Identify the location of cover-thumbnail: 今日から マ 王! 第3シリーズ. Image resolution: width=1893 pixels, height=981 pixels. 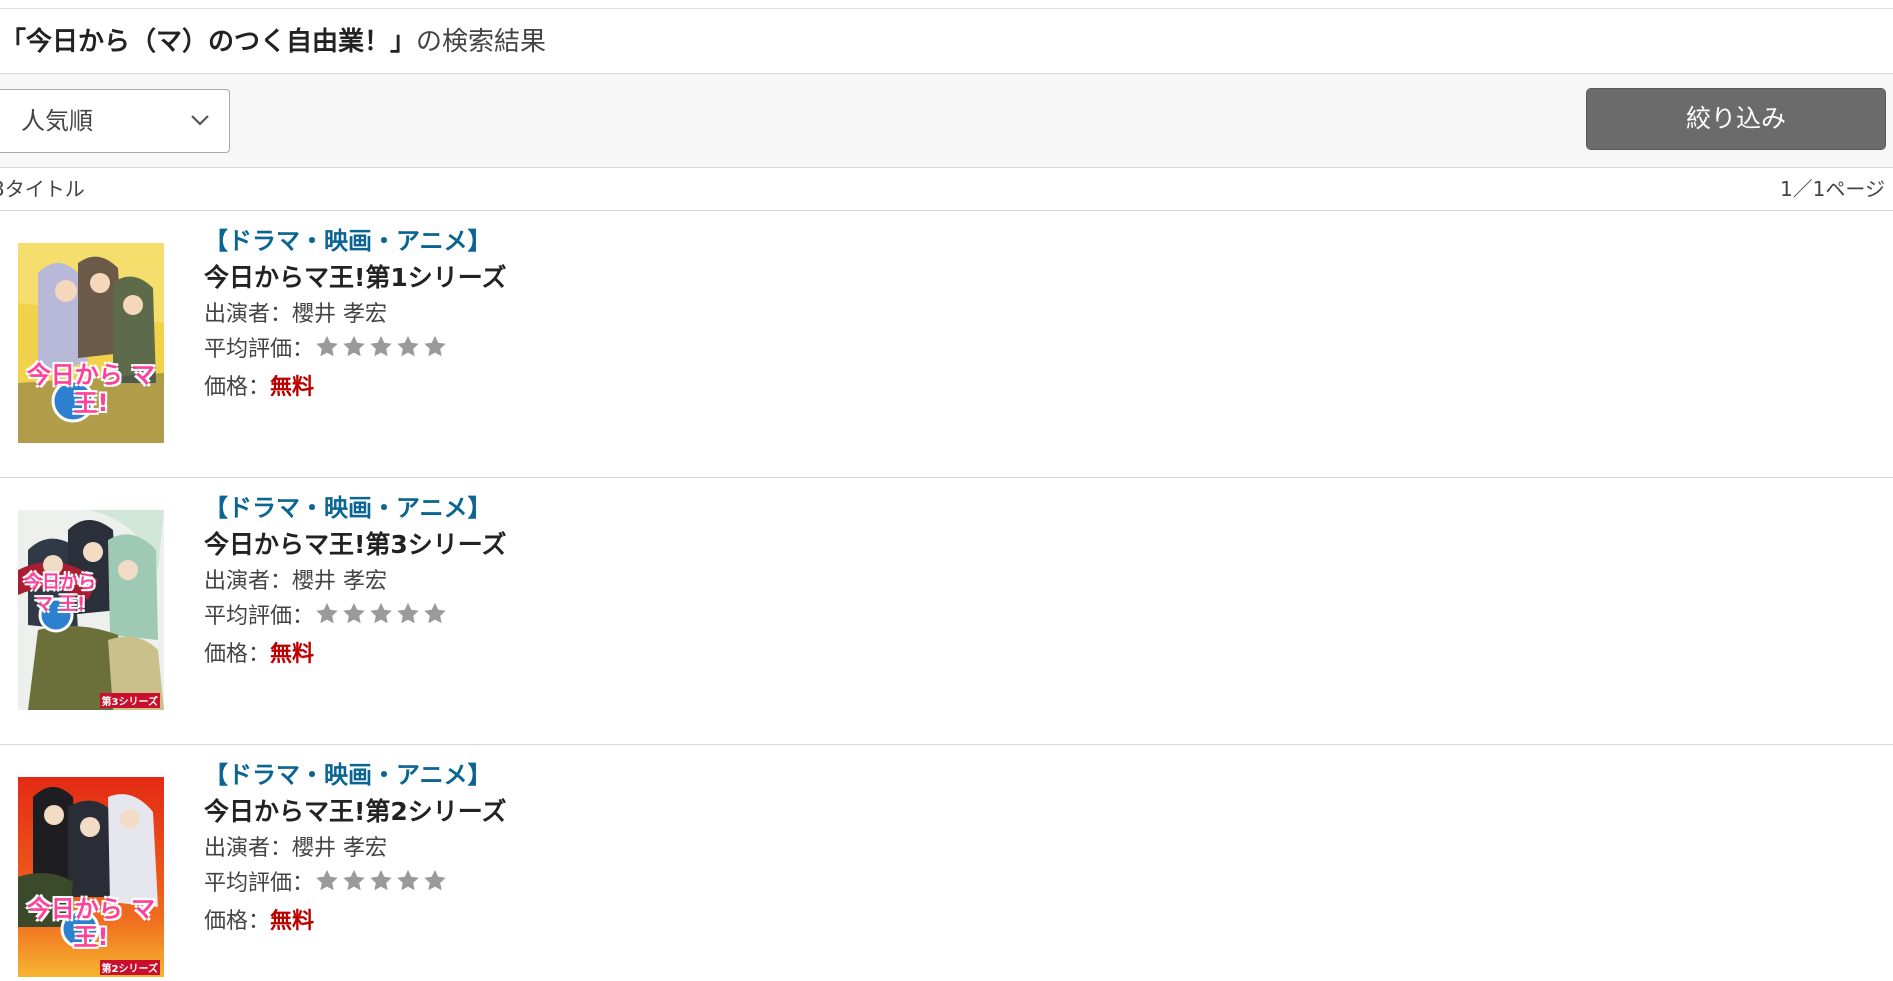
(91, 610).